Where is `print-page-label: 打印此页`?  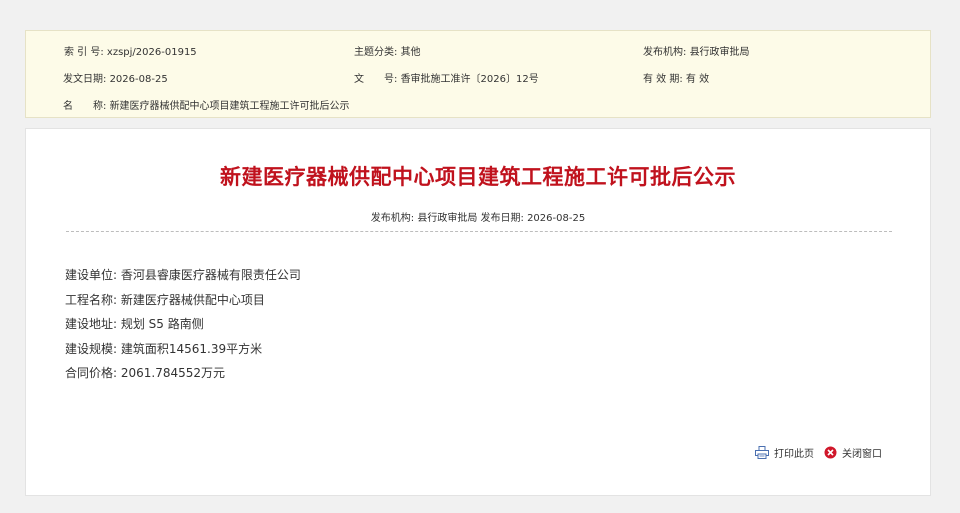 print-page-label: 打印此页 is located at coordinates (794, 454).